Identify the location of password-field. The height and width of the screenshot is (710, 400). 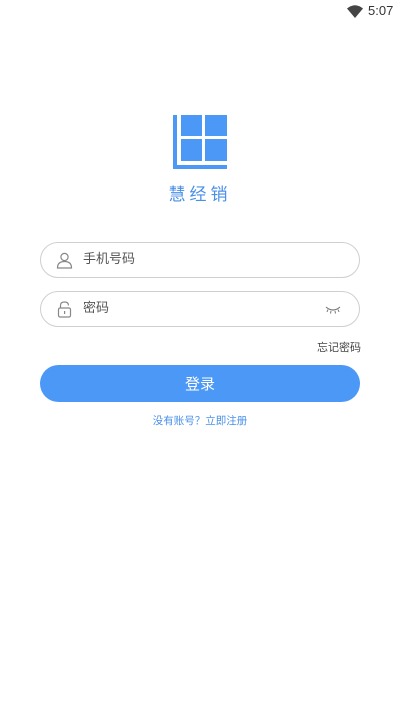
(200, 309).